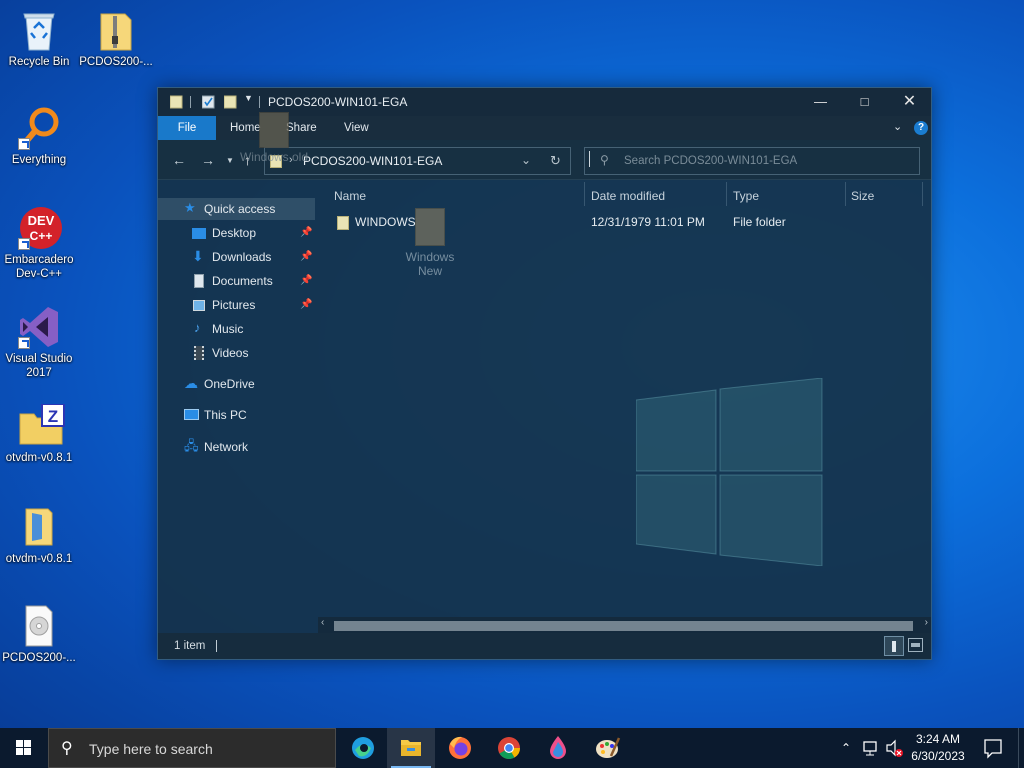 The height and width of the screenshot is (768, 1024). What do you see at coordinates (274, 157) in the screenshot?
I see `drag-ghost-label: Windows old` at bounding box center [274, 157].